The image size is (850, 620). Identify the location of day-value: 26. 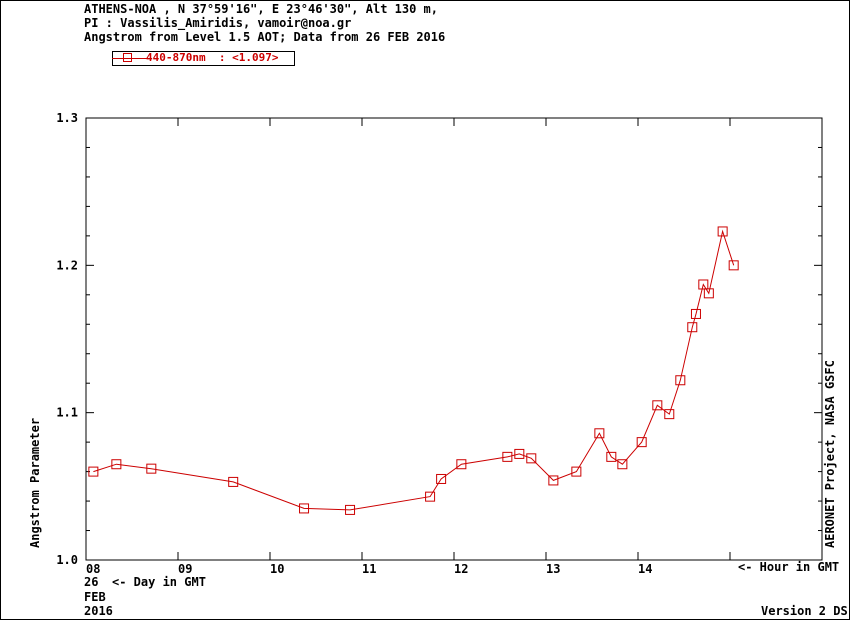
(91, 582).